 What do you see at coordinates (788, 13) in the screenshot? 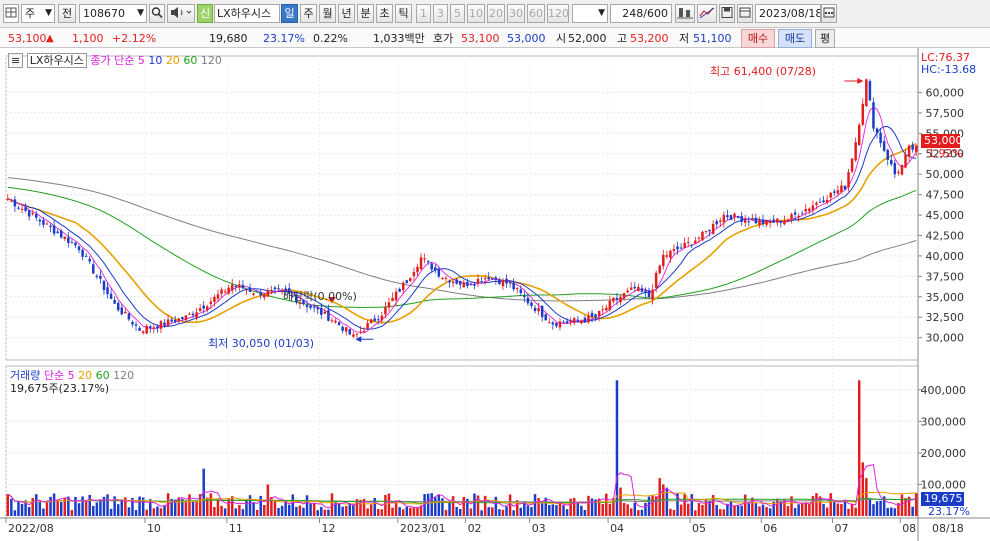
I see `date-field: 2023/08/18` at bounding box center [788, 13].